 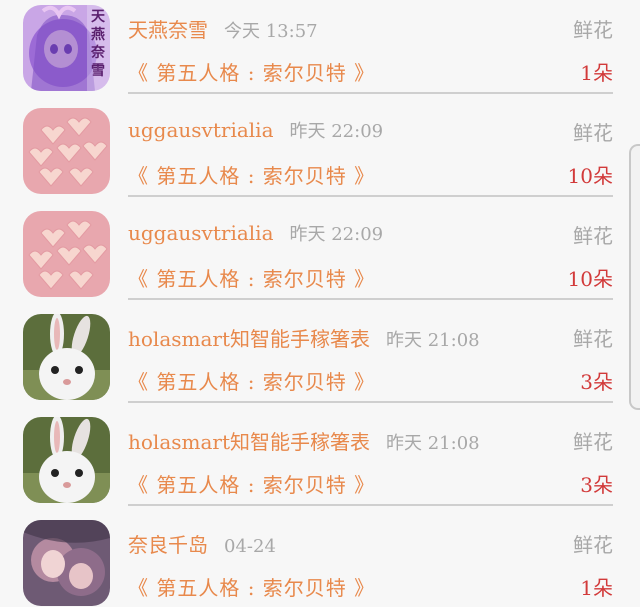 What do you see at coordinates (271, 31) in the screenshot?
I see `send-time: 今天 13:57` at bounding box center [271, 31].